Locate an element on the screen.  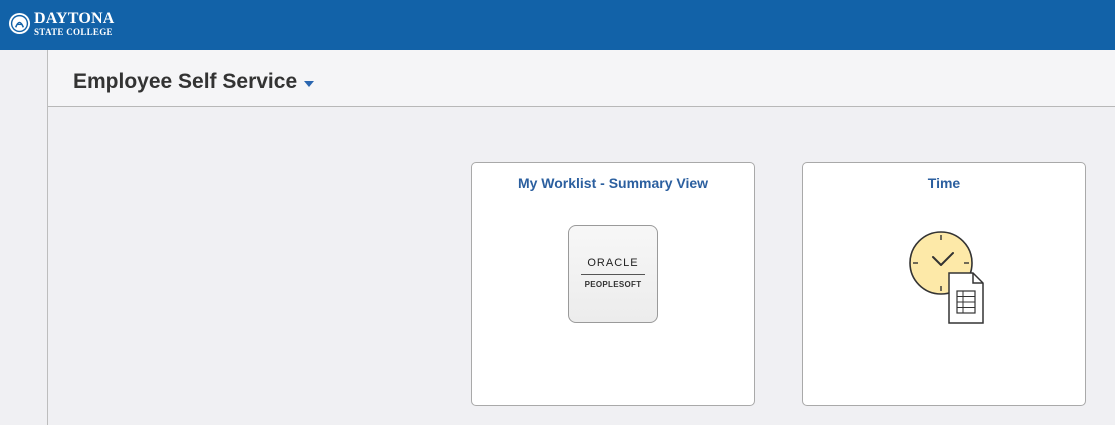
college-logo: DAYTONA STATE COLLEGE is located at coordinates (61, 24).